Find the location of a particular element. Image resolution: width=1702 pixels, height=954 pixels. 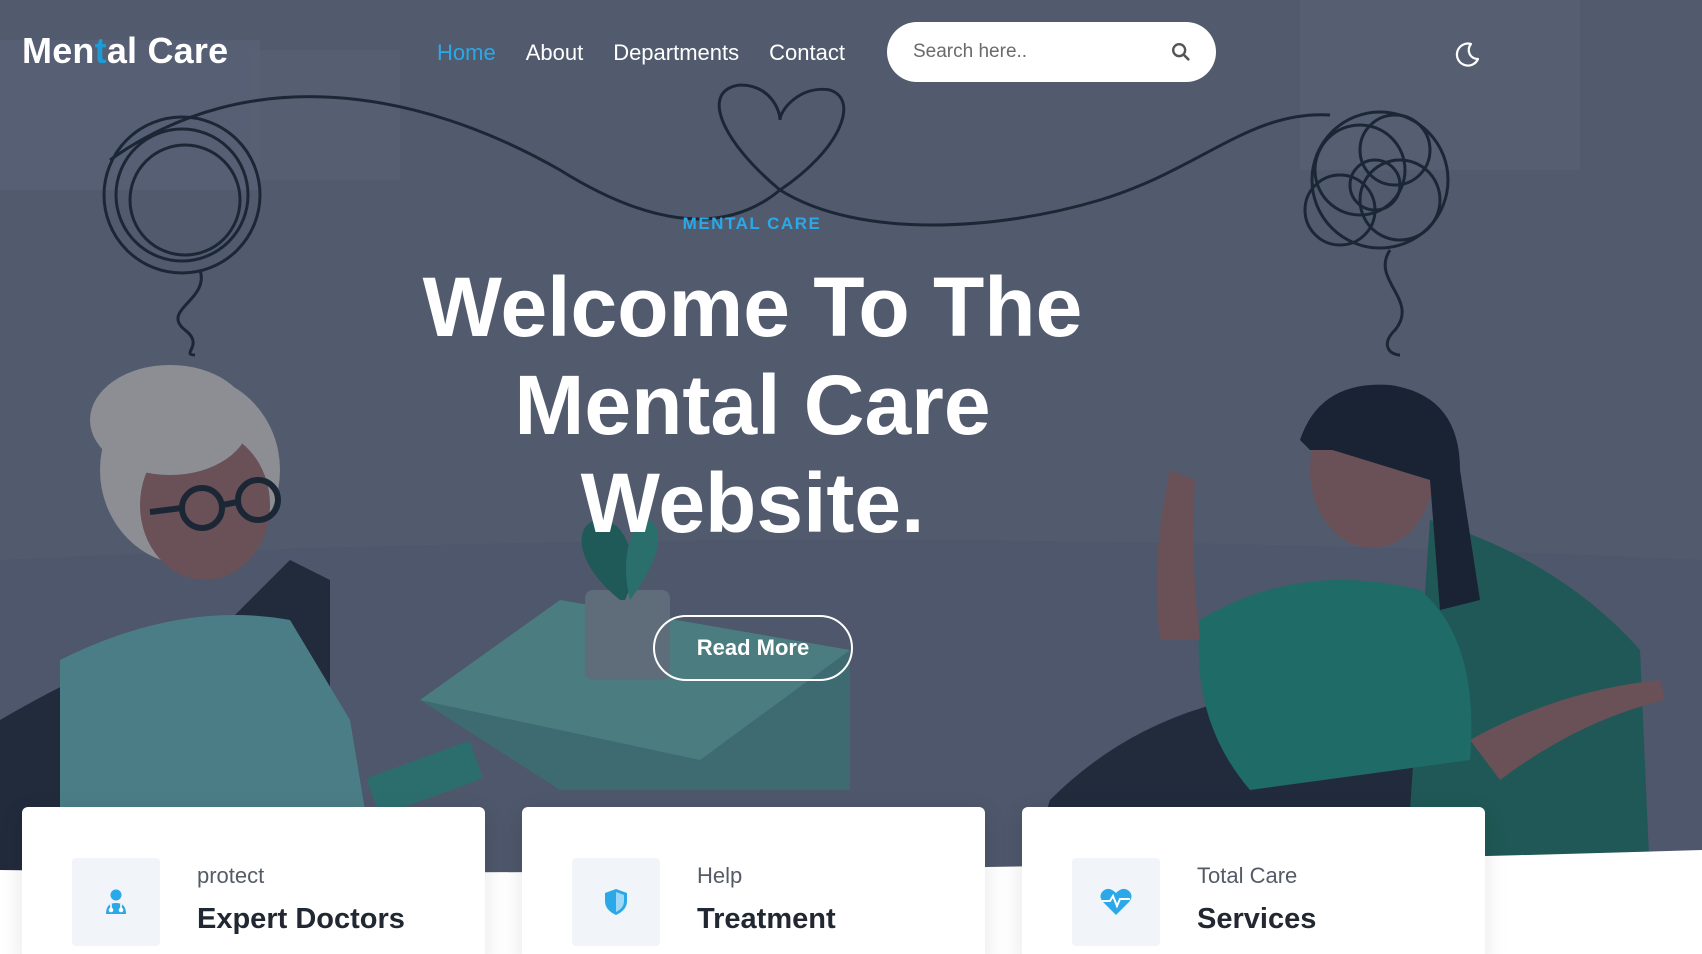

brand-accent-letter: t is located at coordinates (100, 50).